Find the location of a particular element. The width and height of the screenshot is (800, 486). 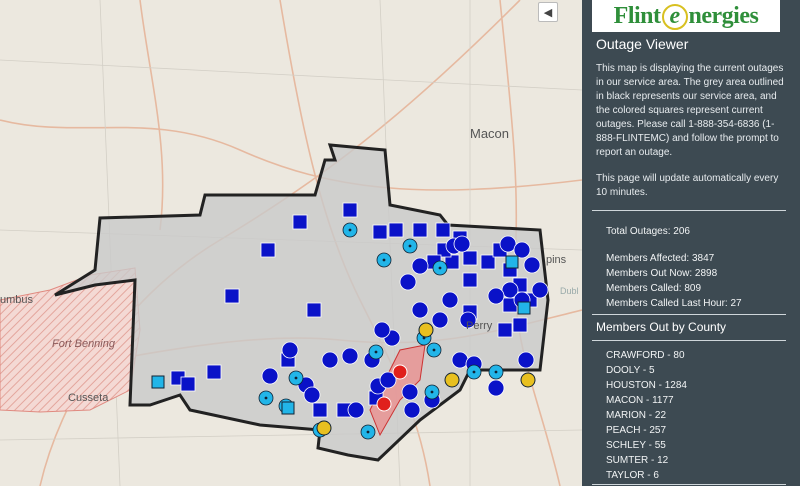

place-label-perry: Perry is located at coordinates (479, 326).